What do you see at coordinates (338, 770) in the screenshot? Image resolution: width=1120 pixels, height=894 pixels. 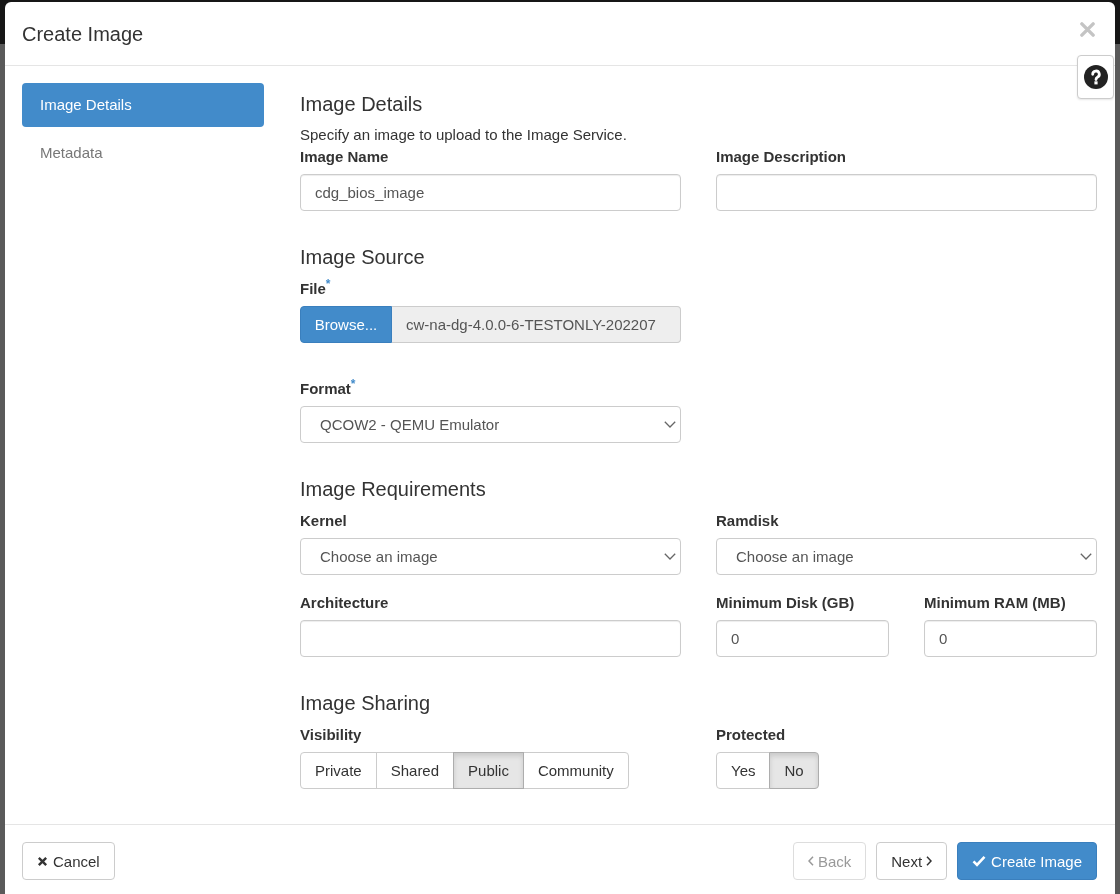 I see `toggle-button: Private` at bounding box center [338, 770].